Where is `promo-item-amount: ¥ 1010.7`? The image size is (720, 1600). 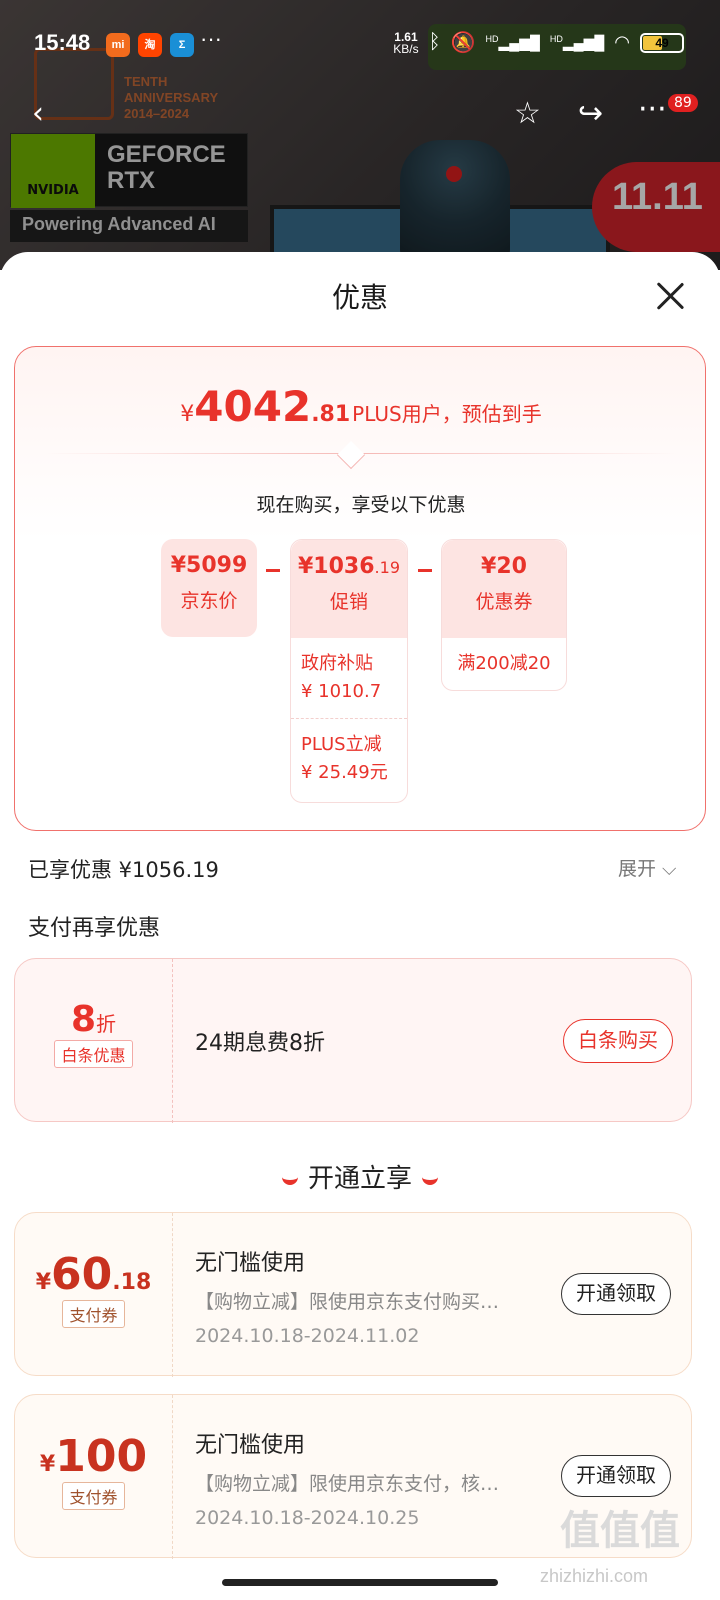
promo-item-amount: ¥ 1010.7 is located at coordinates (341, 691).